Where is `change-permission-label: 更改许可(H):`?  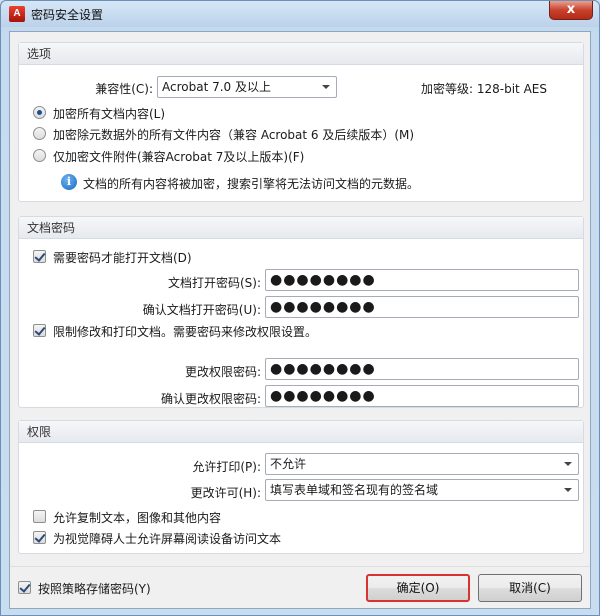 change-permission-label: 更改许可(H): is located at coordinates (225, 493).